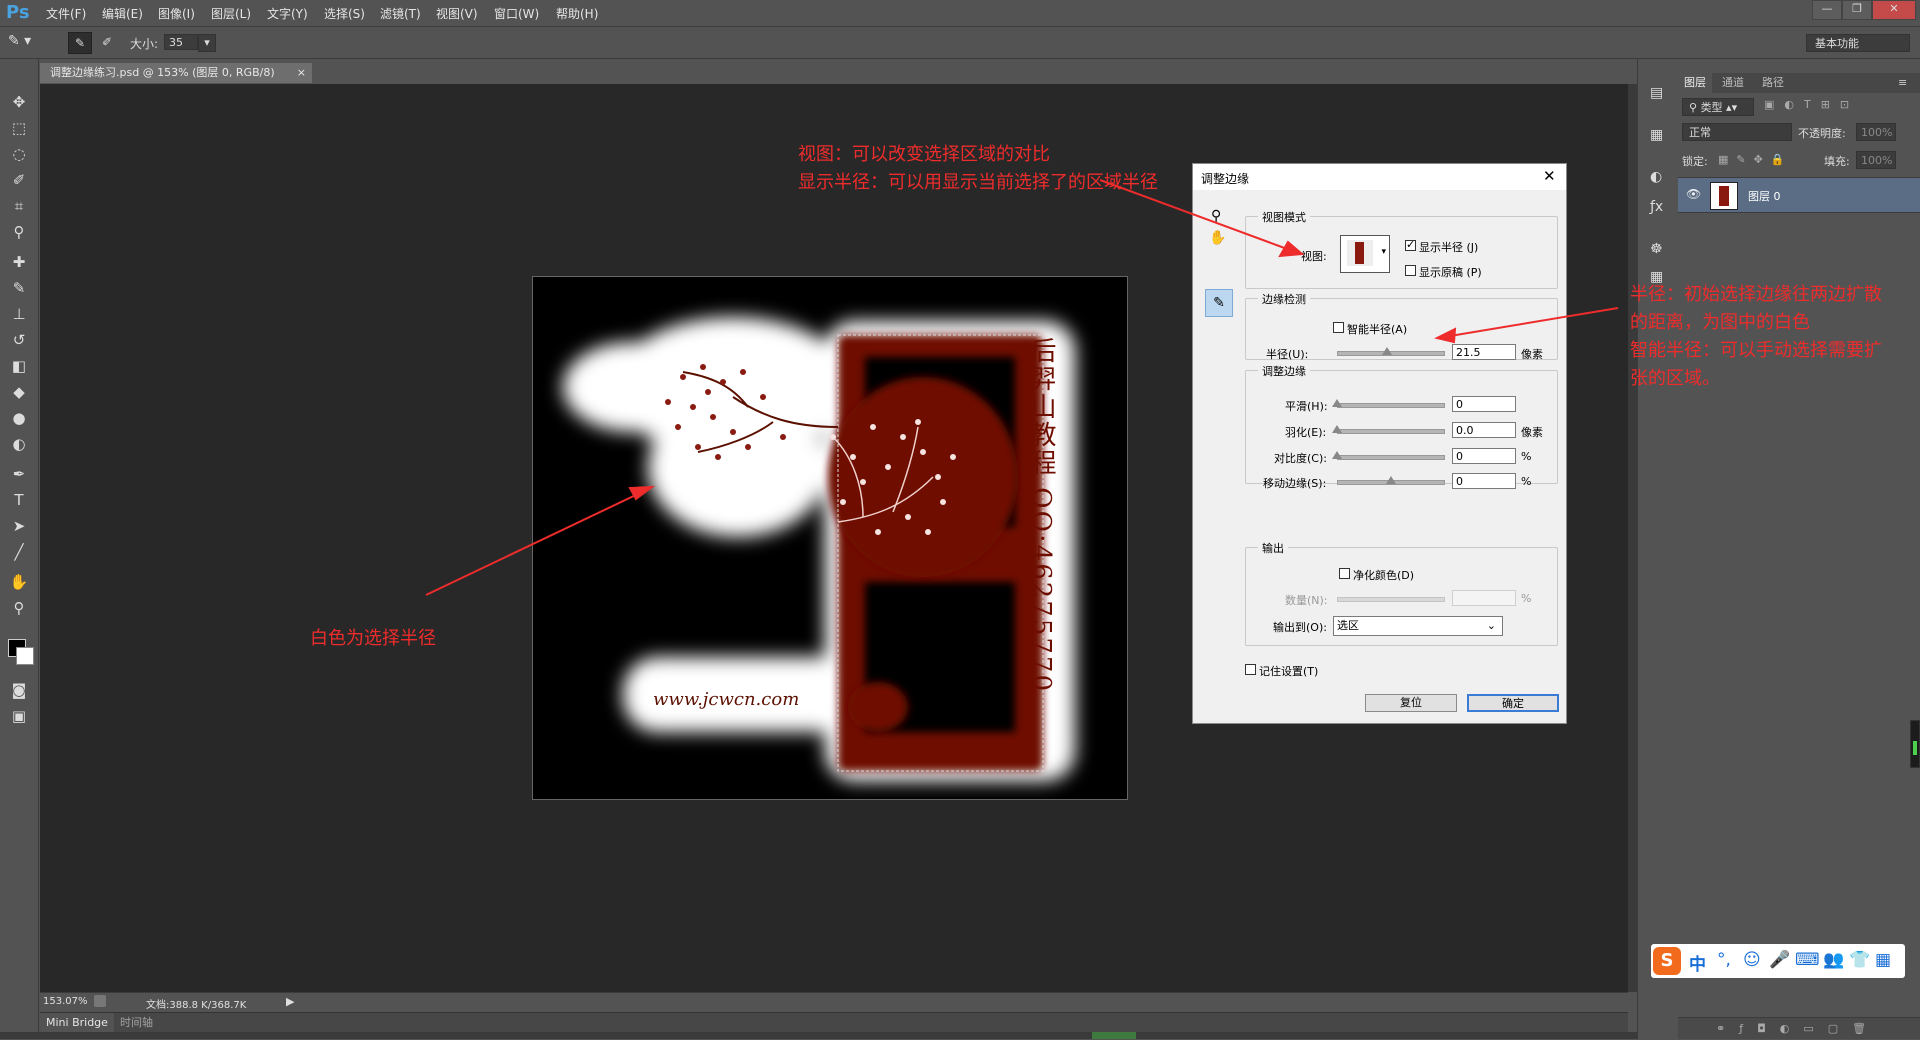  I want to click on keyboard-icon: ⌨, so click(1807, 960).